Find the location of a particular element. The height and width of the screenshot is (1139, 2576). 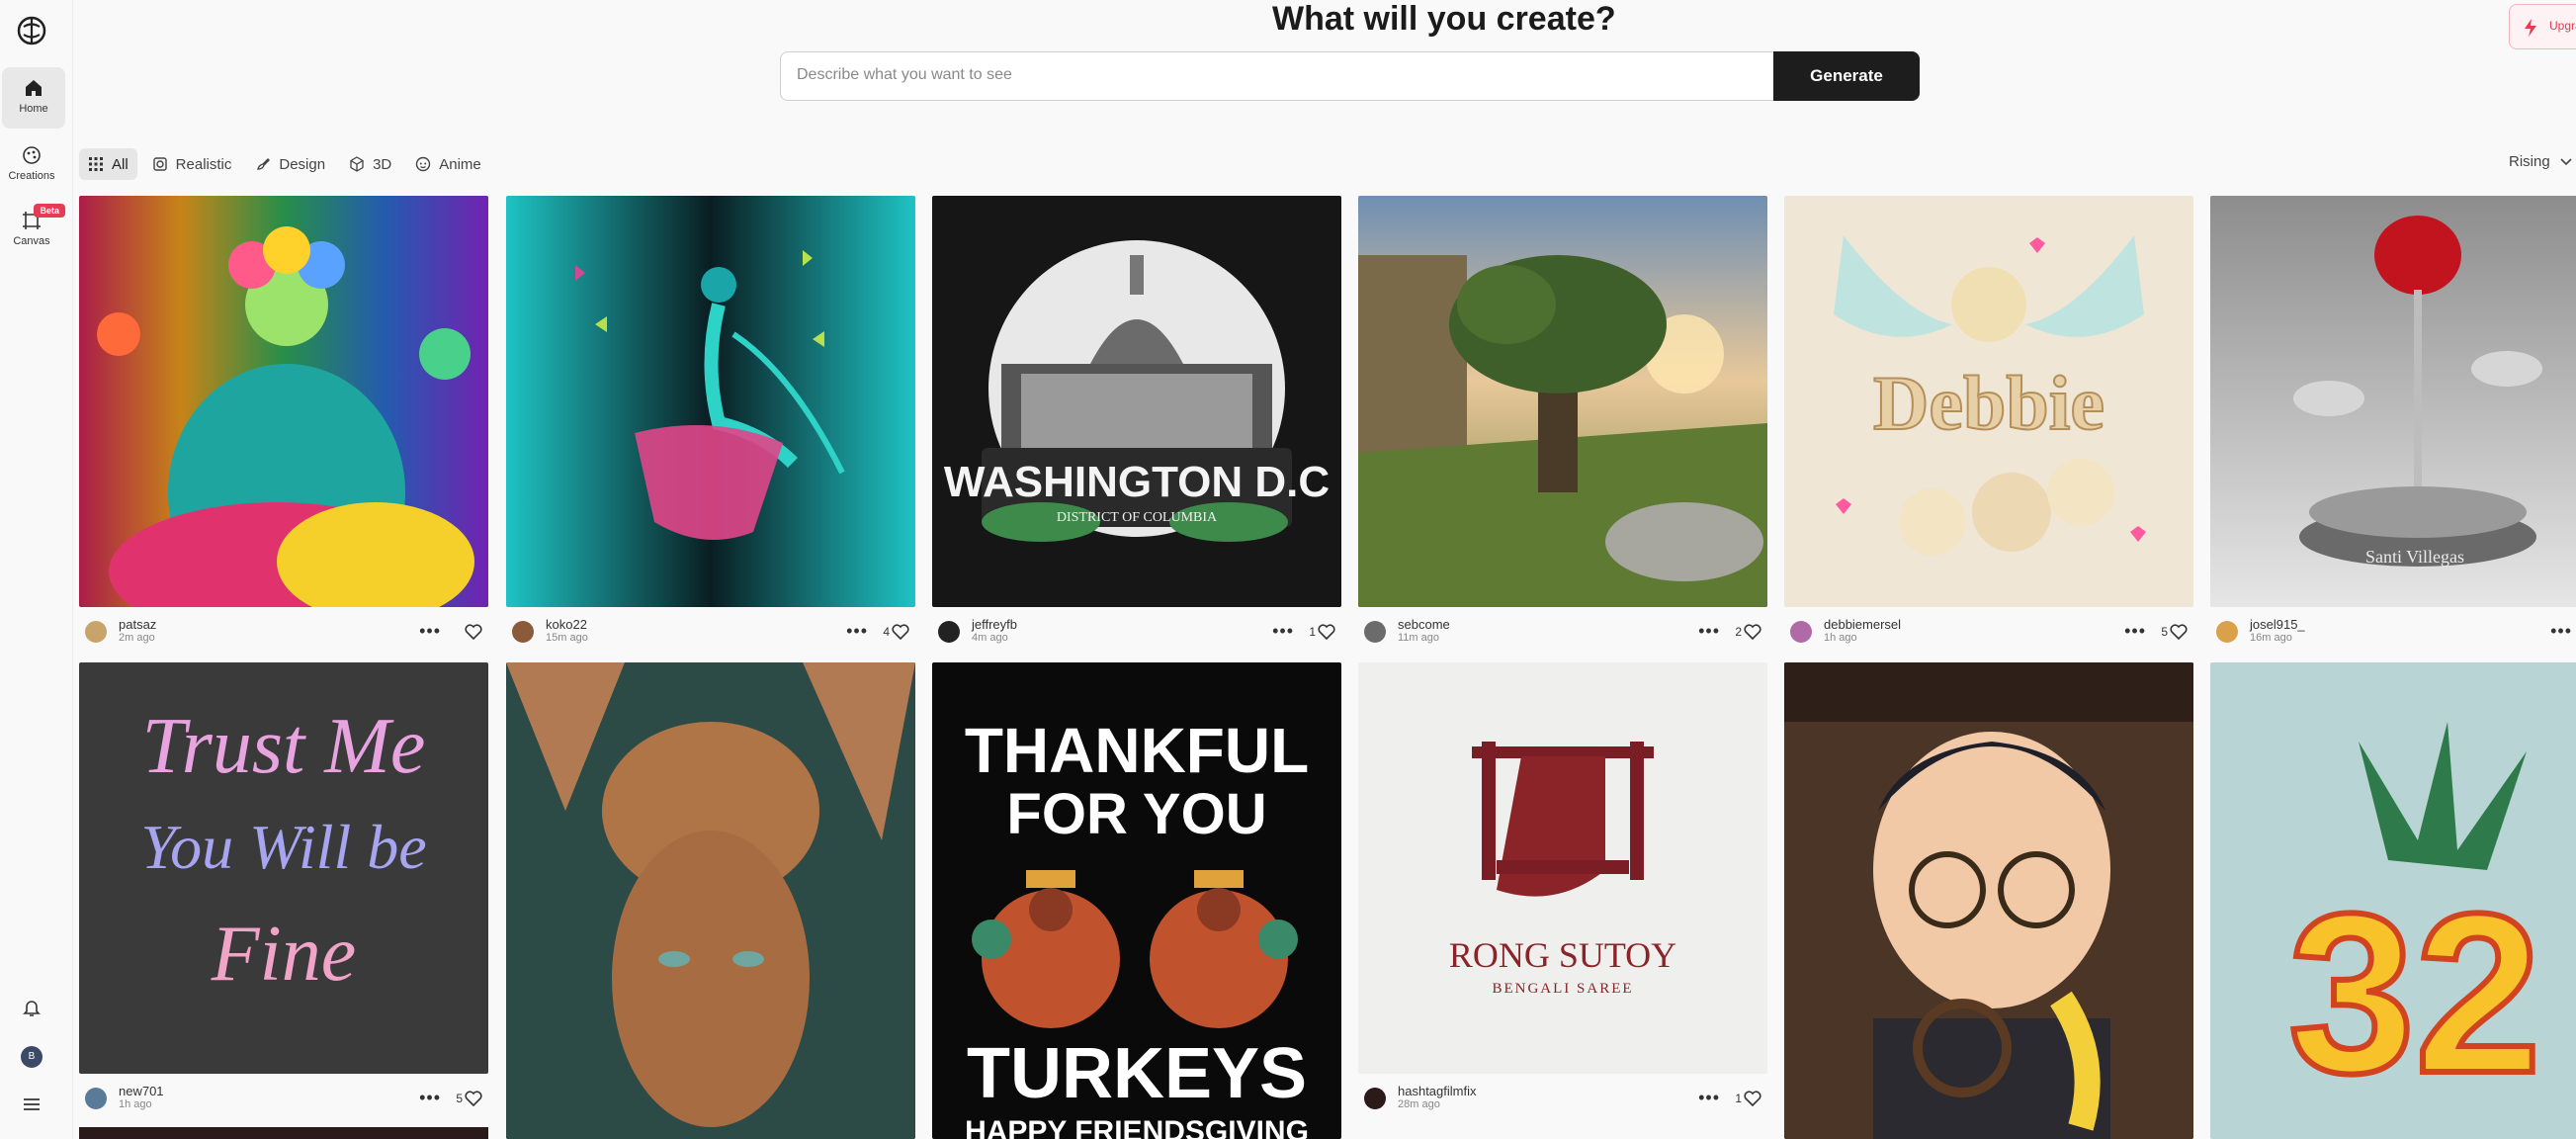

sidebar: Home Creations Beta Canvas B is located at coordinates (36, 569).